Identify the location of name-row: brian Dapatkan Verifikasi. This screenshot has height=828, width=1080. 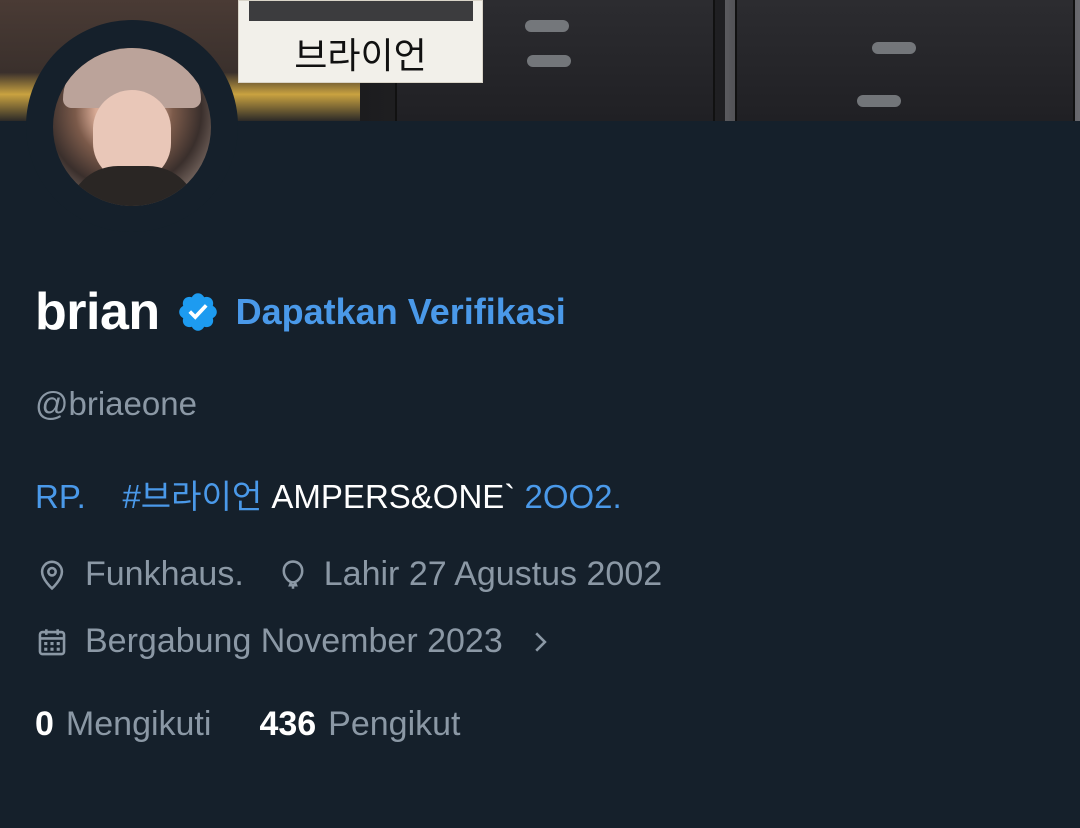
(300, 312).